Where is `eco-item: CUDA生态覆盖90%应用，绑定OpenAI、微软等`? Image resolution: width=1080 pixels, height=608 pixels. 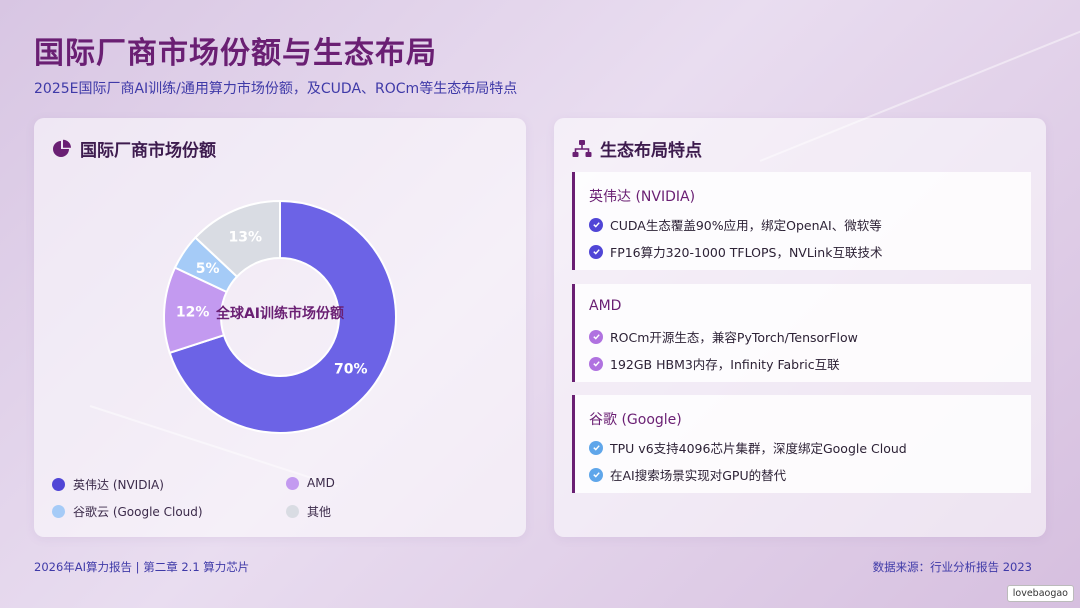
eco-item: CUDA生态覆盖90%应用，绑定OpenAI、微软等 is located at coordinates (735, 224).